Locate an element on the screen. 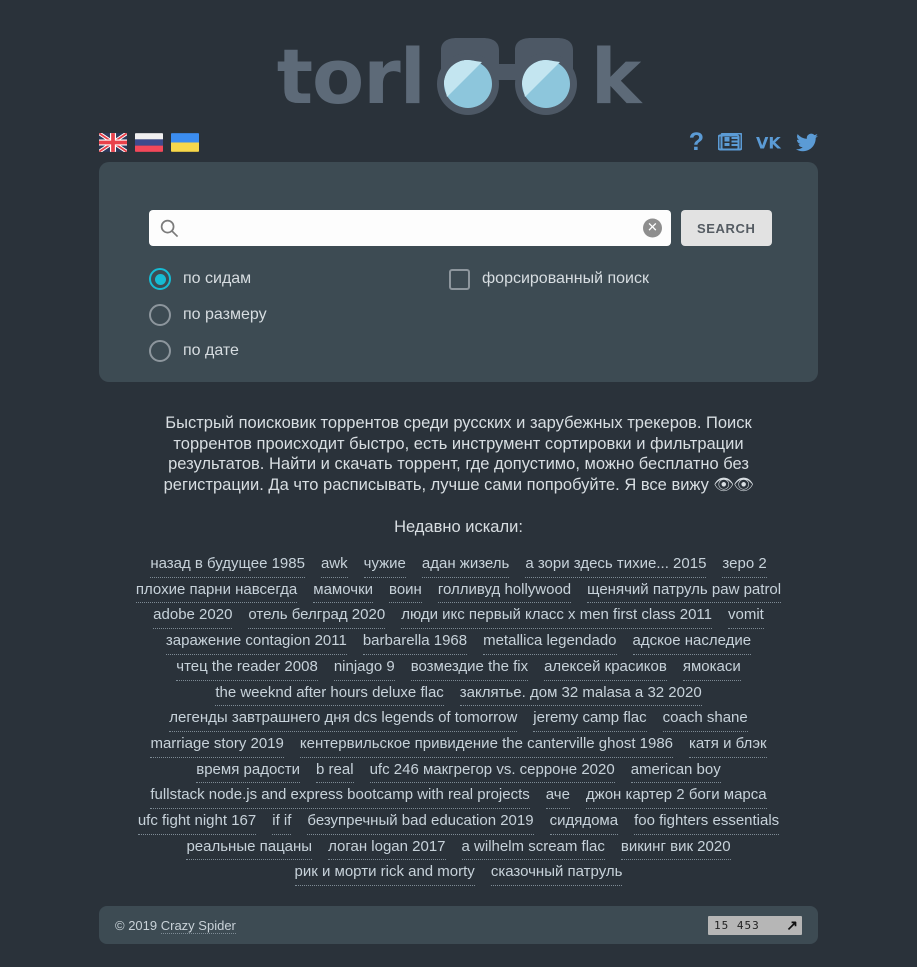  recent-search-tag: возмездие the fix is located at coordinates (469, 668).